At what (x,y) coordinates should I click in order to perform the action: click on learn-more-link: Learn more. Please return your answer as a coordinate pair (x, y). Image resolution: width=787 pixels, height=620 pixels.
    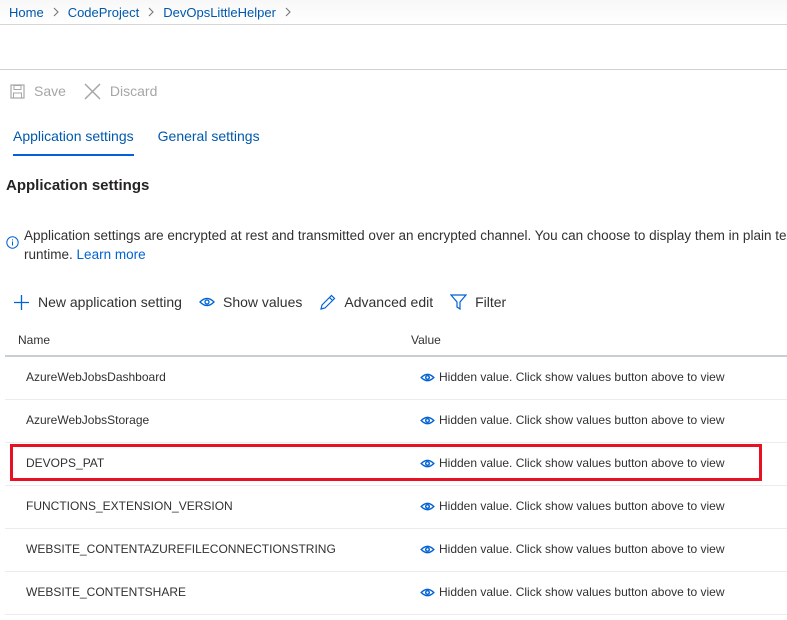
    Looking at the image, I should click on (111, 254).